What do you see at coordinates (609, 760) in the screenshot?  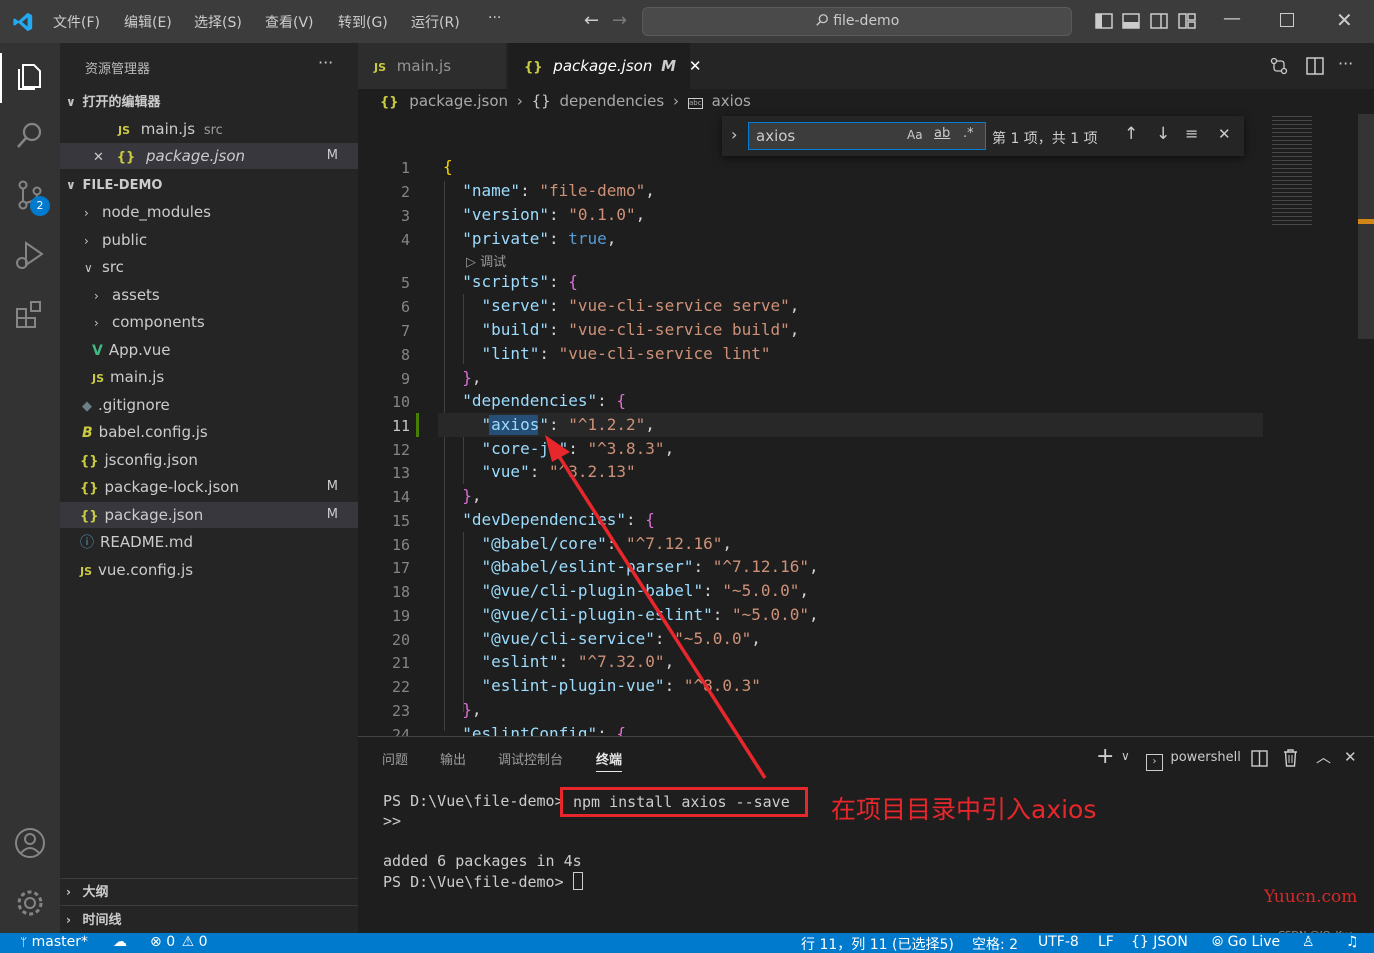 I see `panel-tab-terminal: 终端` at bounding box center [609, 760].